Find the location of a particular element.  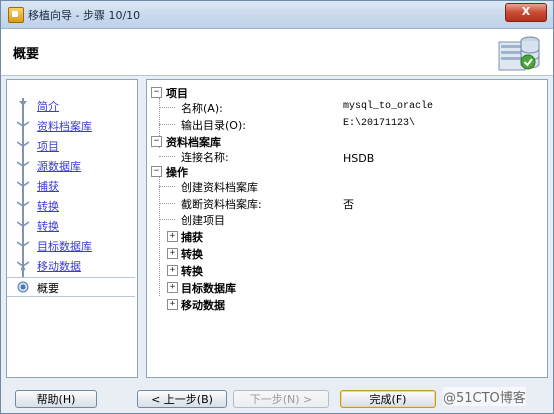

nav-step-label: 资料档案库 is located at coordinates (64, 126).